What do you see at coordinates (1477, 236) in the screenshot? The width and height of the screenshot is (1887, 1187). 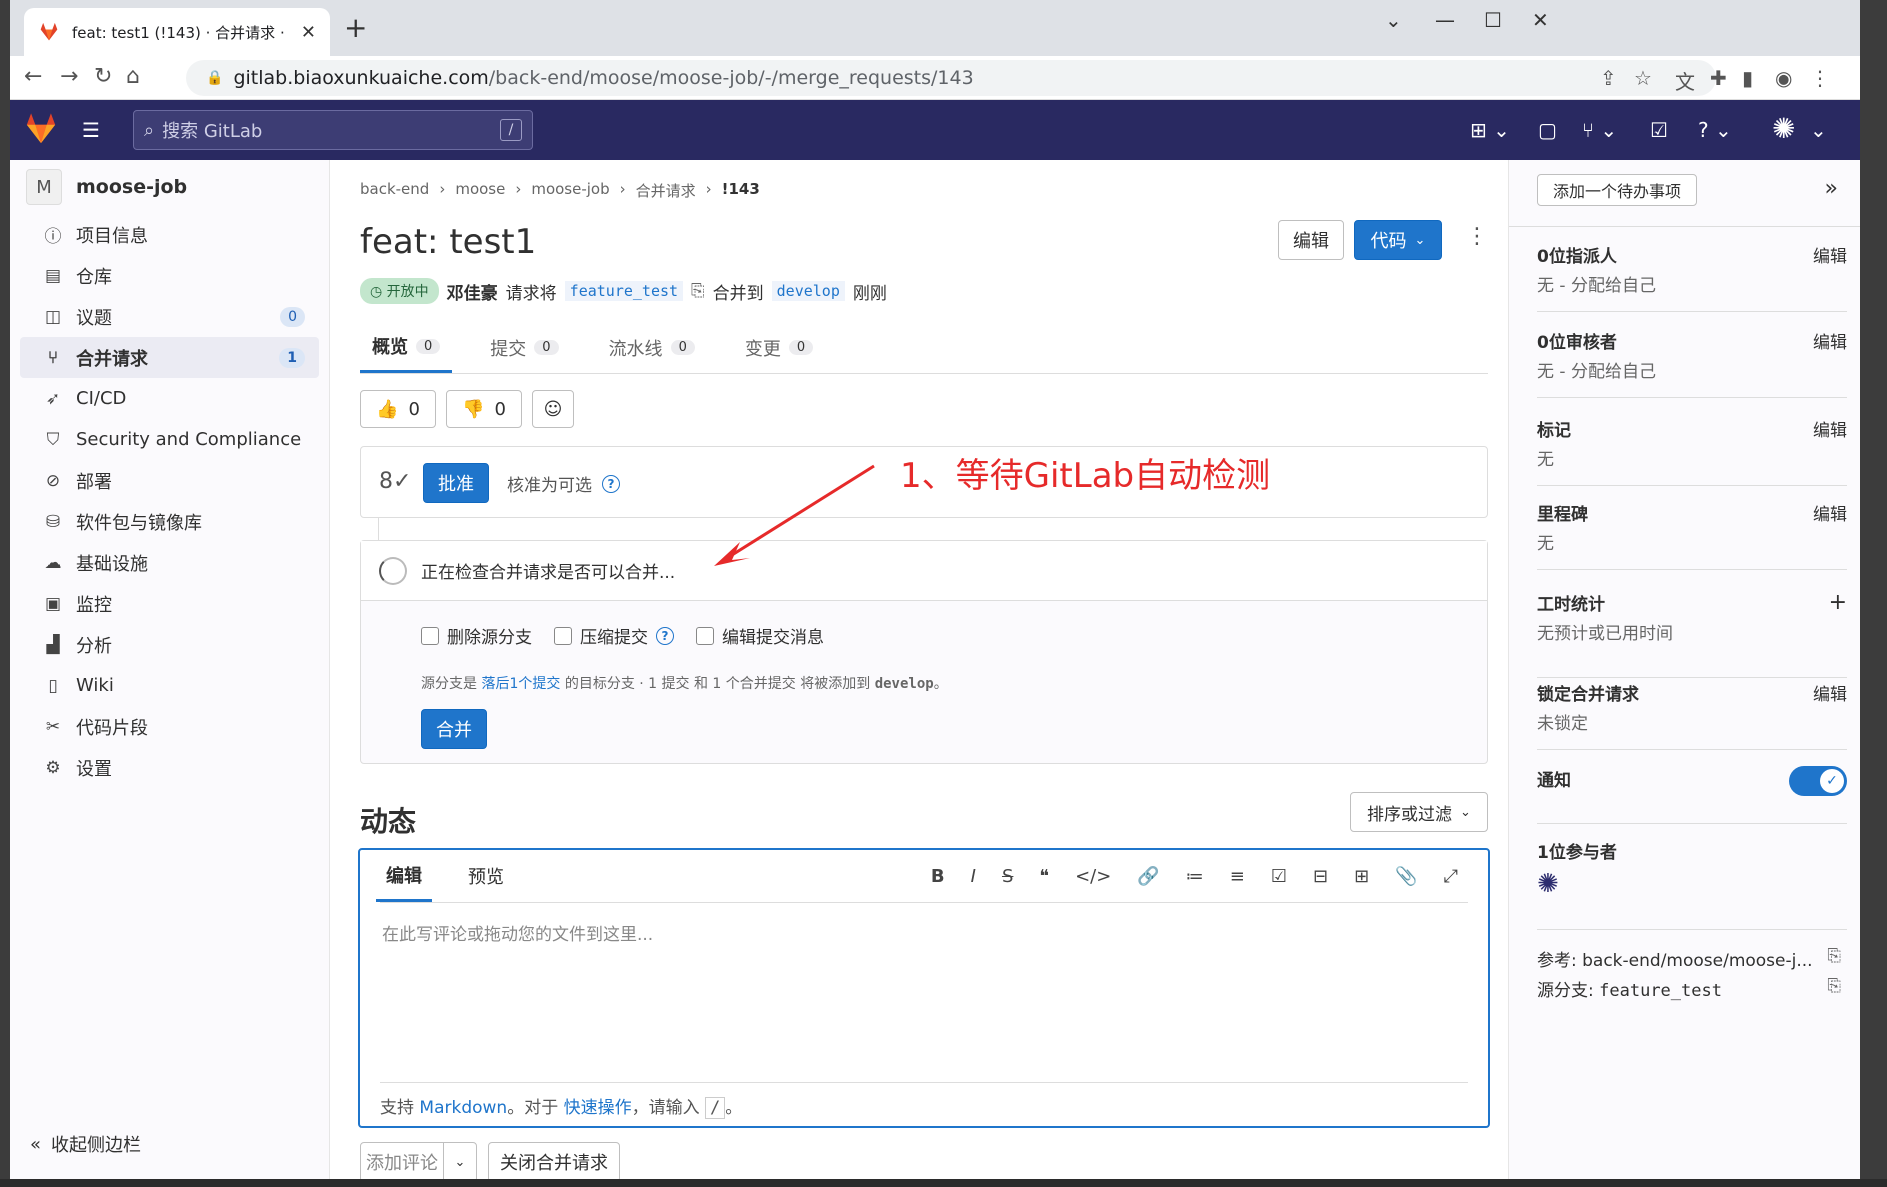 I see `kebab-menu-icon: ⋮` at bounding box center [1477, 236].